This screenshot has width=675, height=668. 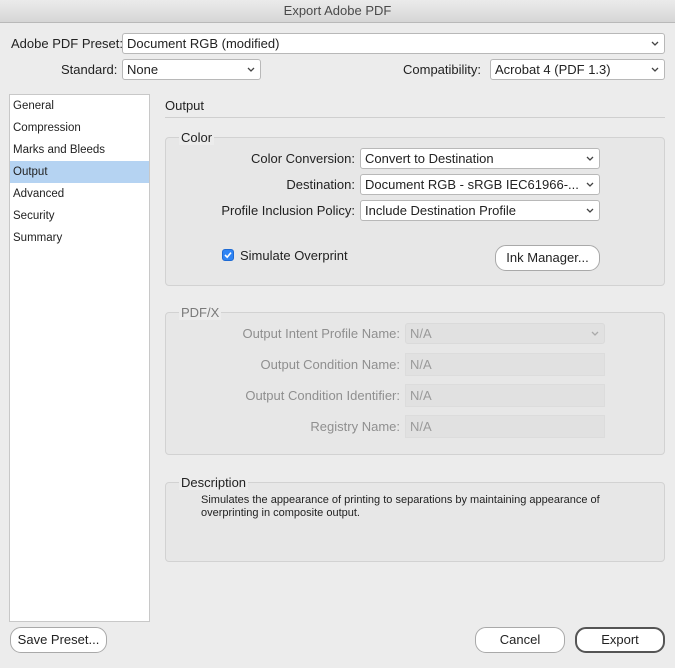 What do you see at coordinates (79, 194) in the screenshot?
I see `sidebar-item-advanced: Advanced` at bounding box center [79, 194].